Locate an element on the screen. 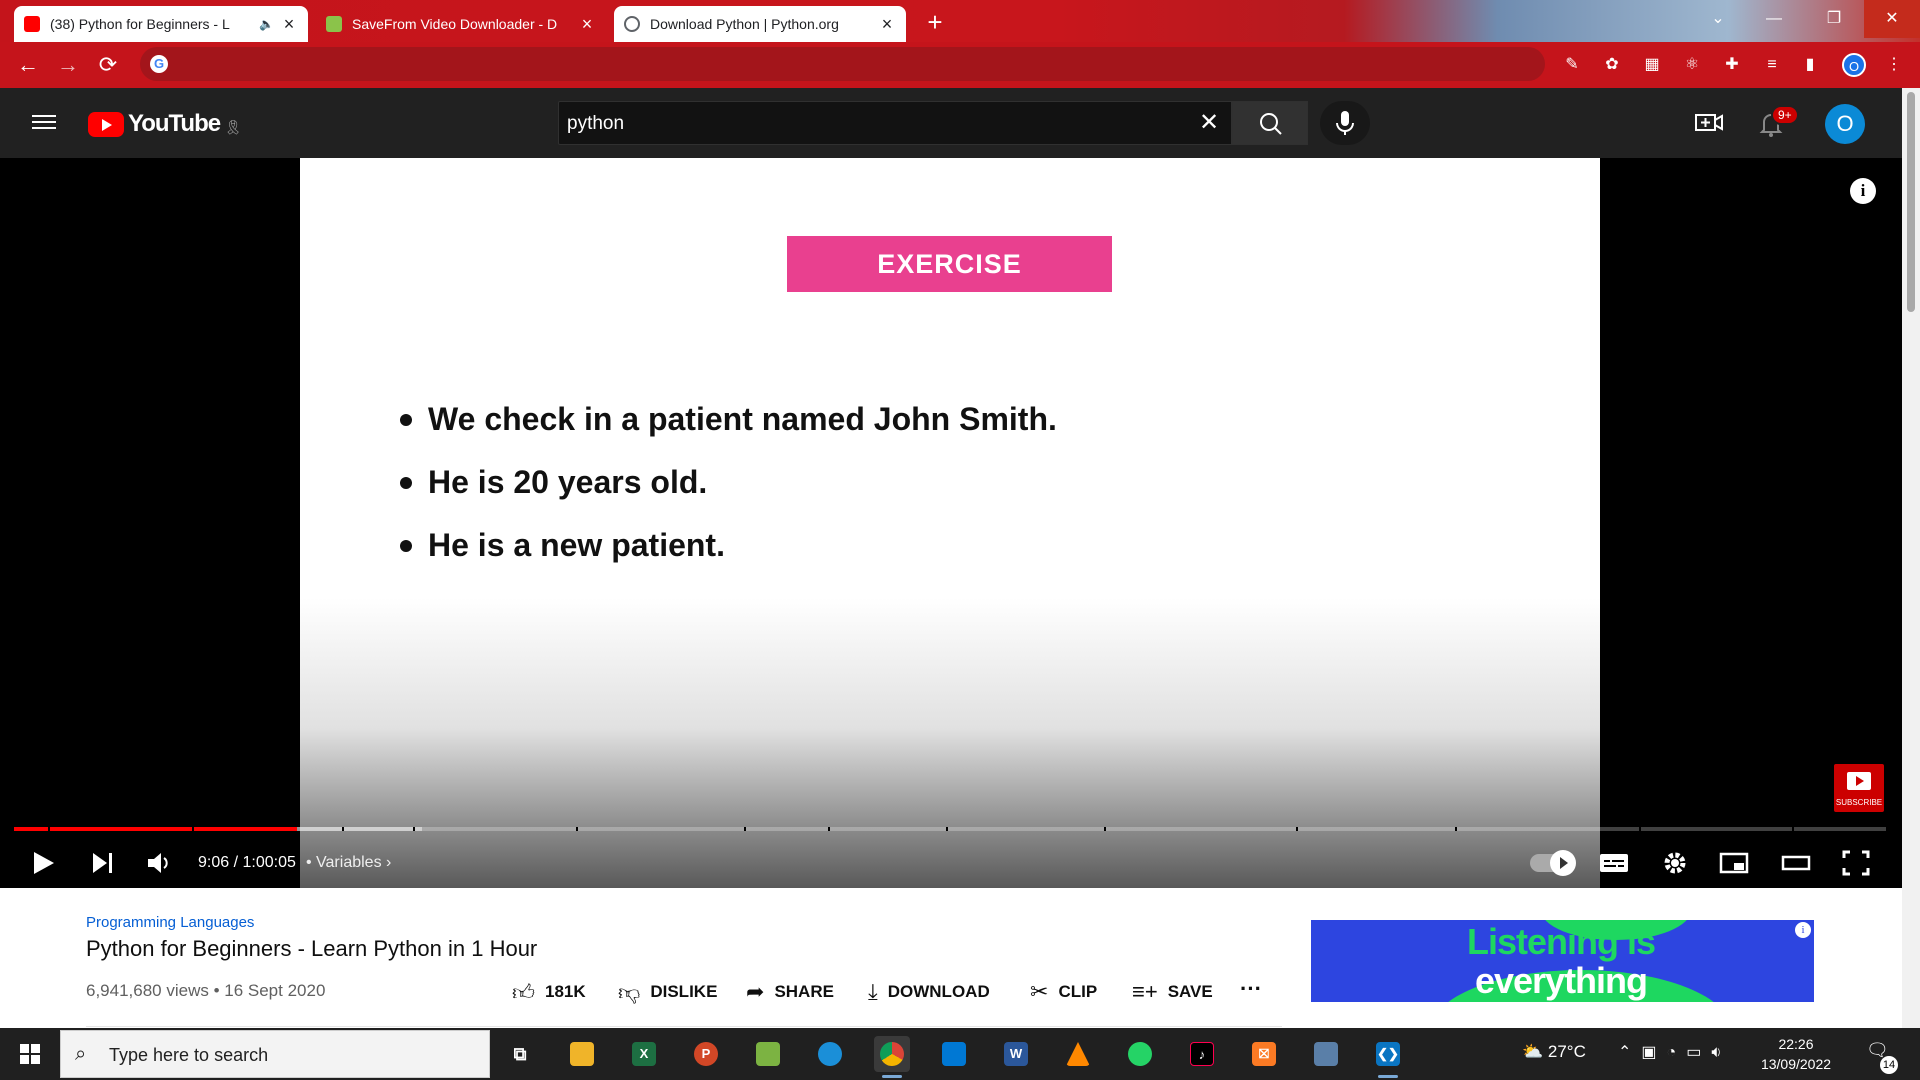 The height and width of the screenshot is (1080, 1920). slide-bullet: He is 20 years old. is located at coordinates (728, 482).